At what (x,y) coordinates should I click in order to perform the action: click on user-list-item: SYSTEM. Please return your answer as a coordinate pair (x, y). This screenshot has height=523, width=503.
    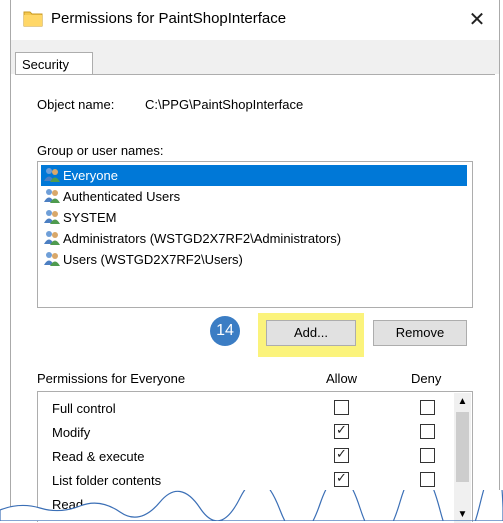
    Looking at the image, I should click on (254, 217).